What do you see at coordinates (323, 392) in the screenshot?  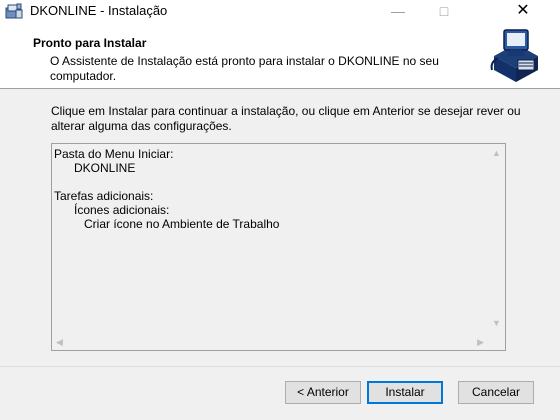 I see `back-button: < Anterior` at bounding box center [323, 392].